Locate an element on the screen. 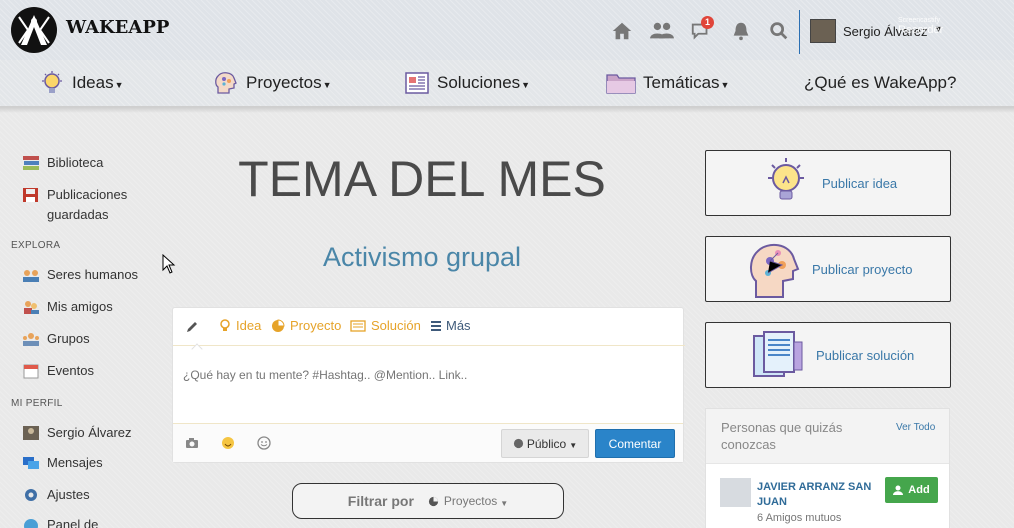 The height and width of the screenshot is (528, 1014). section-heading-explora: EXPLORA is located at coordinates (36, 245).